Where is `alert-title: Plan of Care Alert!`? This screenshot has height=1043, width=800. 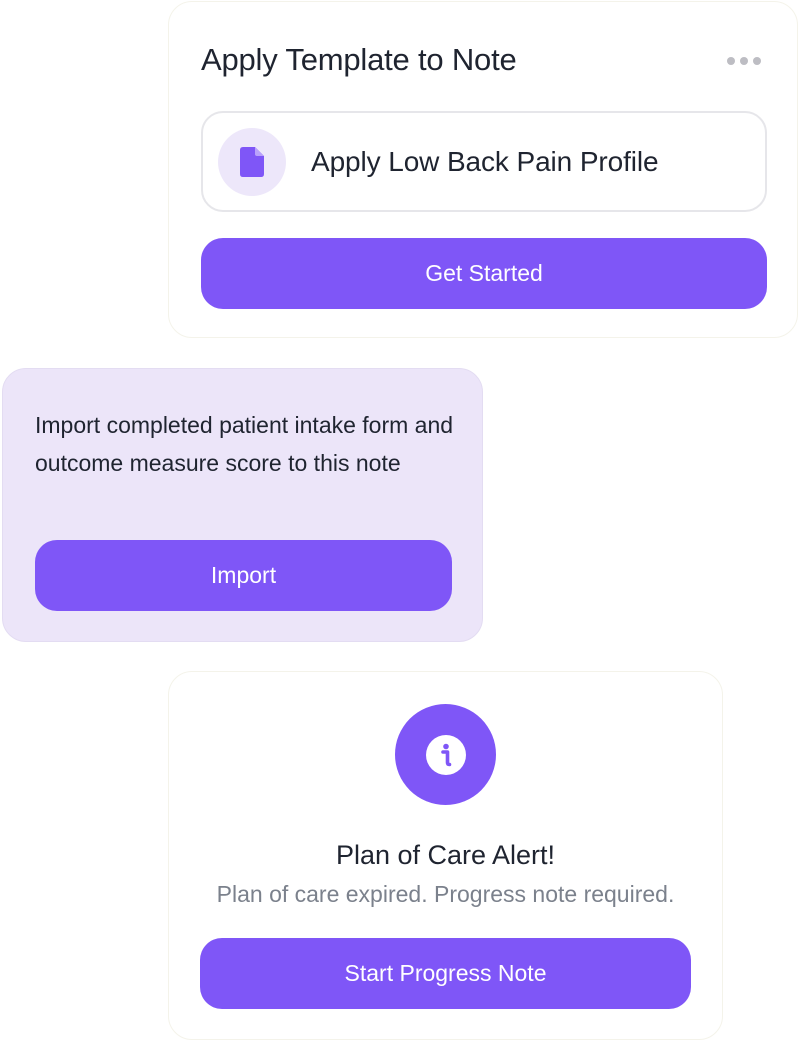
alert-title: Plan of Care Alert! is located at coordinates (445, 855).